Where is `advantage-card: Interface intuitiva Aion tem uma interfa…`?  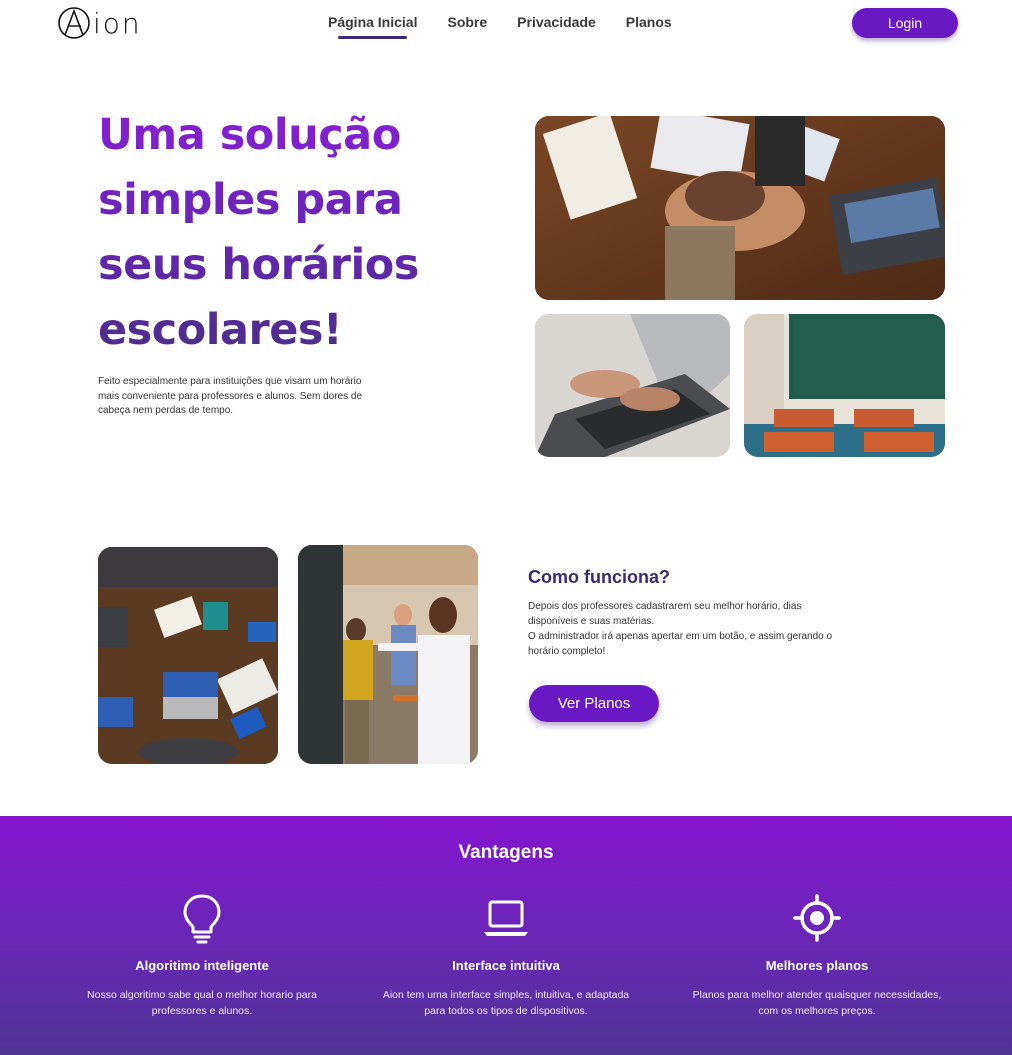
advantage-card: Interface intuitiva Aion tem uma interfa… is located at coordinates (506, 955).